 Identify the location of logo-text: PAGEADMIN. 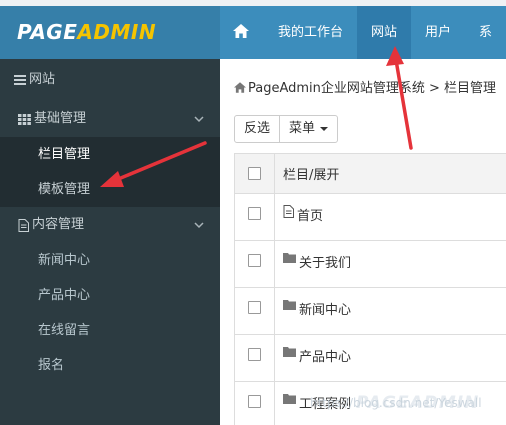
(87, 32).